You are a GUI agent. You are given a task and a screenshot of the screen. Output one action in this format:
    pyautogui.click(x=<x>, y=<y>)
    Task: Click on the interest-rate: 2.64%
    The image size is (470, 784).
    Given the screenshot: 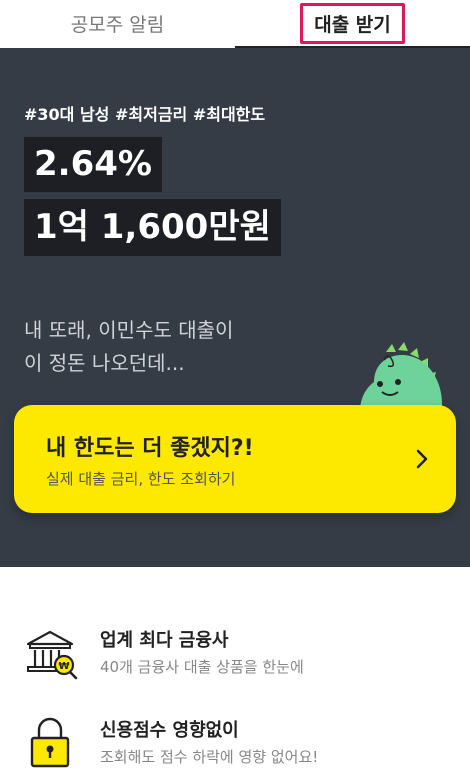 What is the action you would take?
    pyautogui.click(x=93, y=164)
    